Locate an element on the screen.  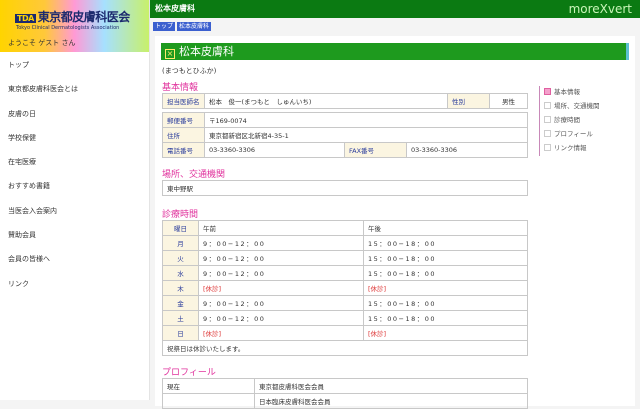
sidebar-item-link: 東京都皮膚科医会とは is located at coordinates (74, 89).